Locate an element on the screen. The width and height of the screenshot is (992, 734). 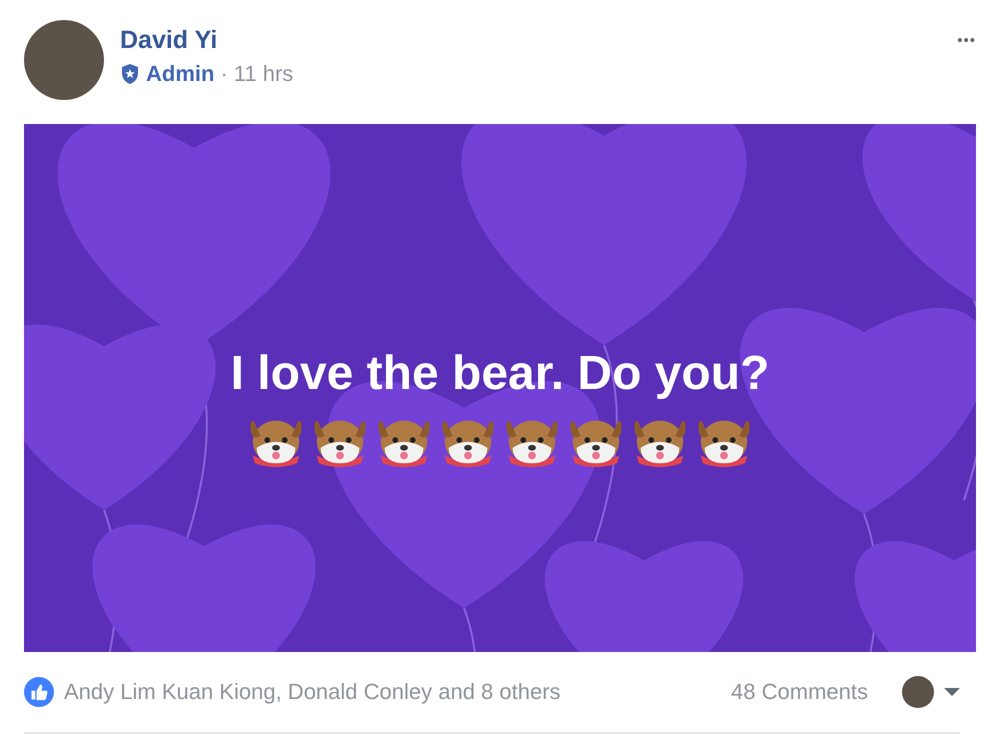
author-name-link: David Yi is located at coordinates (207, 40).